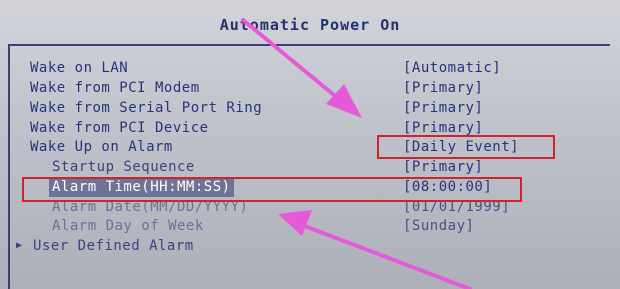 The height and width of the screenshot is (289, 620). I want to click on setting-label: Alarm Day of Week, so click(128, 226).